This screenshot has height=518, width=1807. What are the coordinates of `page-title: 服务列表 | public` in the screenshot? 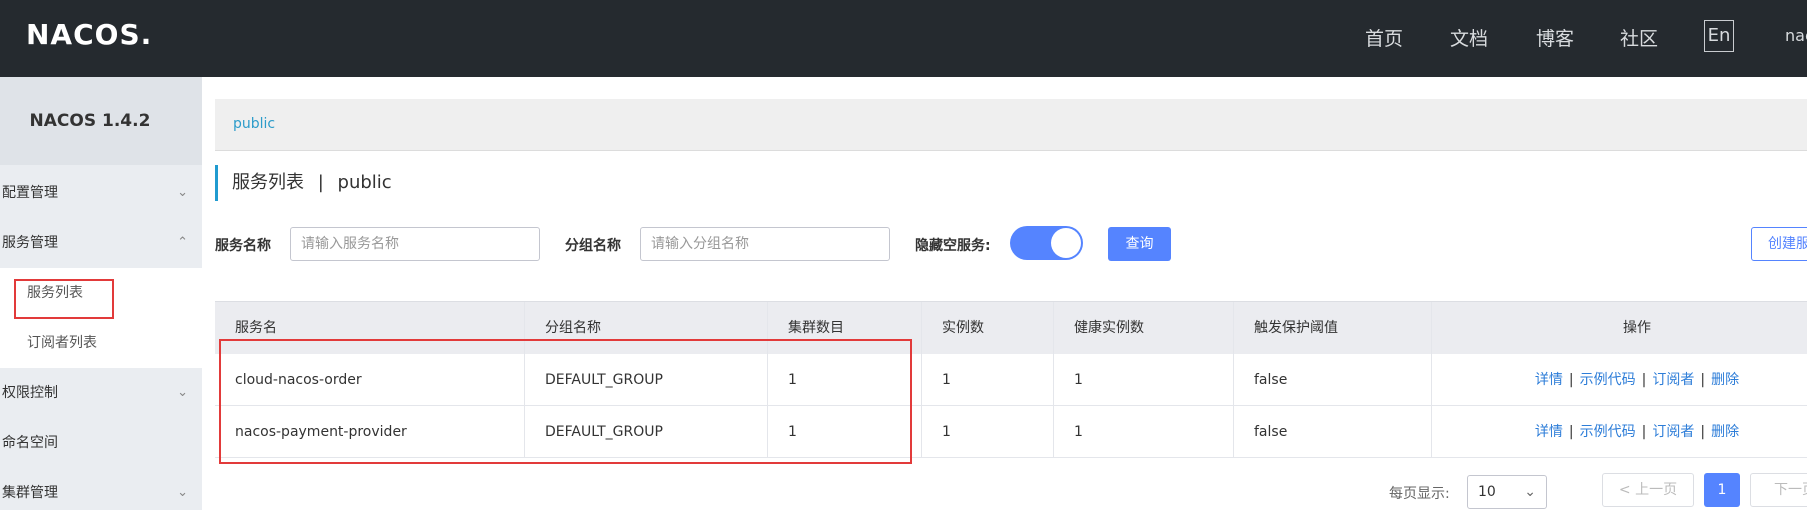 It's located at (303, 183).